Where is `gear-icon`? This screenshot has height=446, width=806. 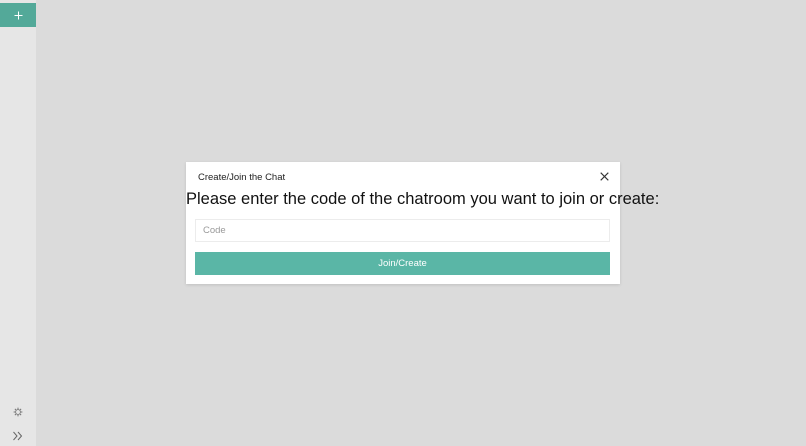
gear-icon is located at coordinates (18, 413).